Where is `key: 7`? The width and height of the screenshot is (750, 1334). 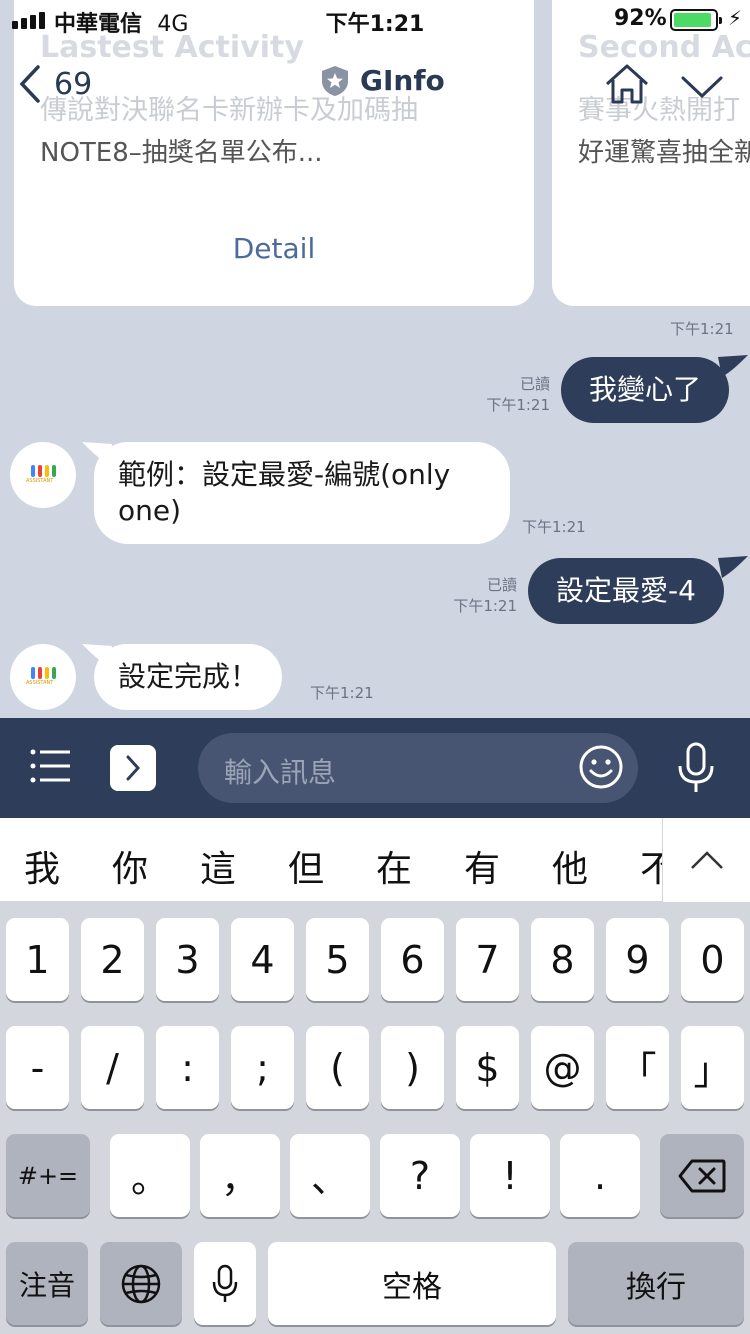 key: 7 is located at coordinates (487, 959).